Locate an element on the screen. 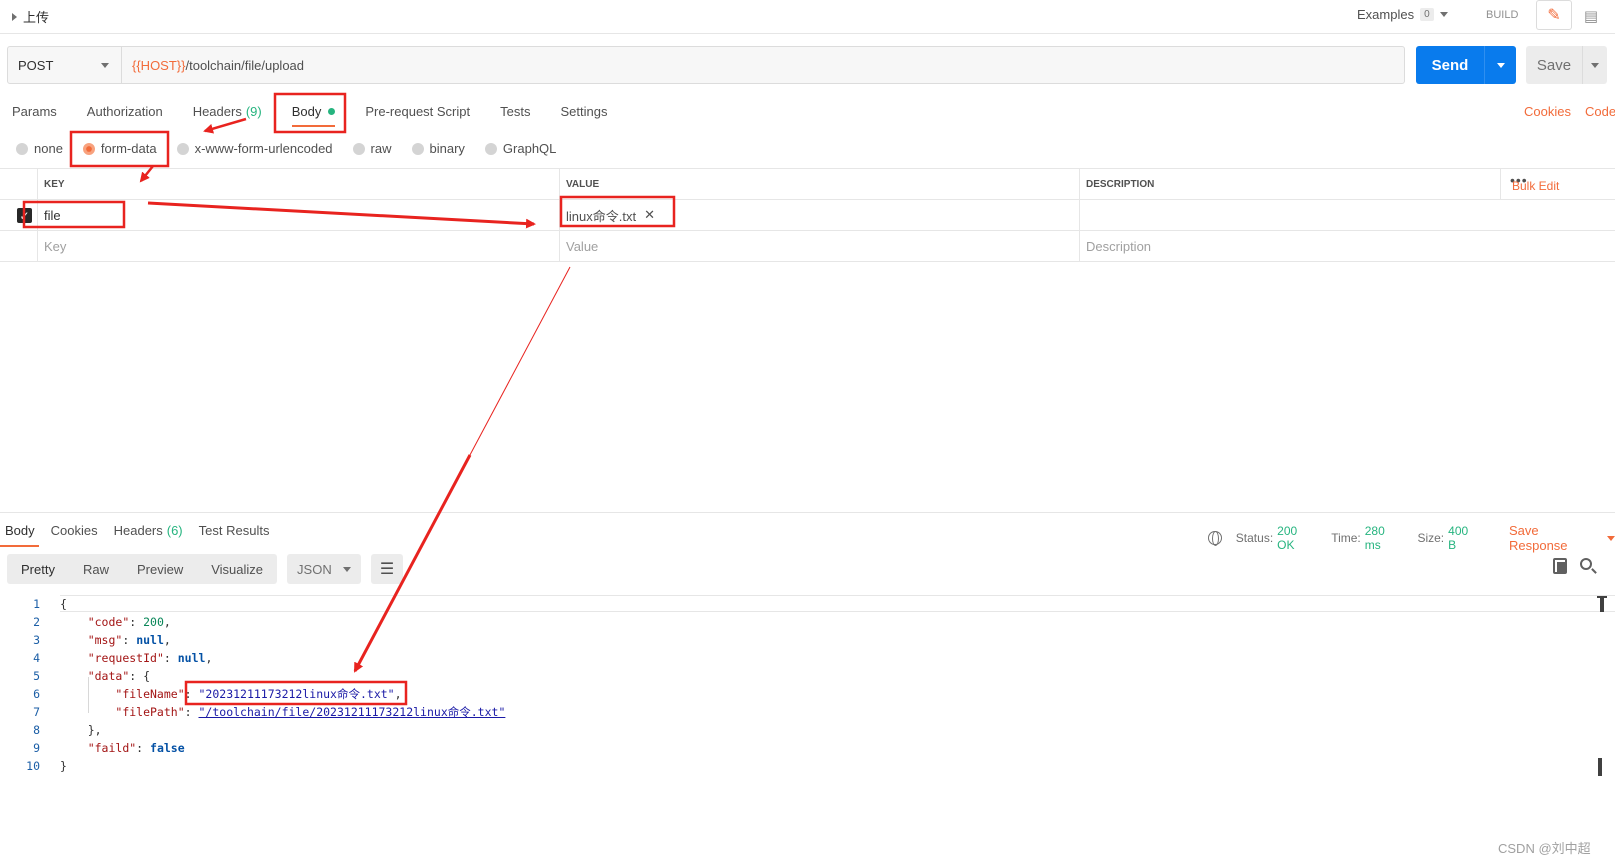 This screenshot has width=1615, height=862. body-type-binary: binary is located at coordinates (438, 148).